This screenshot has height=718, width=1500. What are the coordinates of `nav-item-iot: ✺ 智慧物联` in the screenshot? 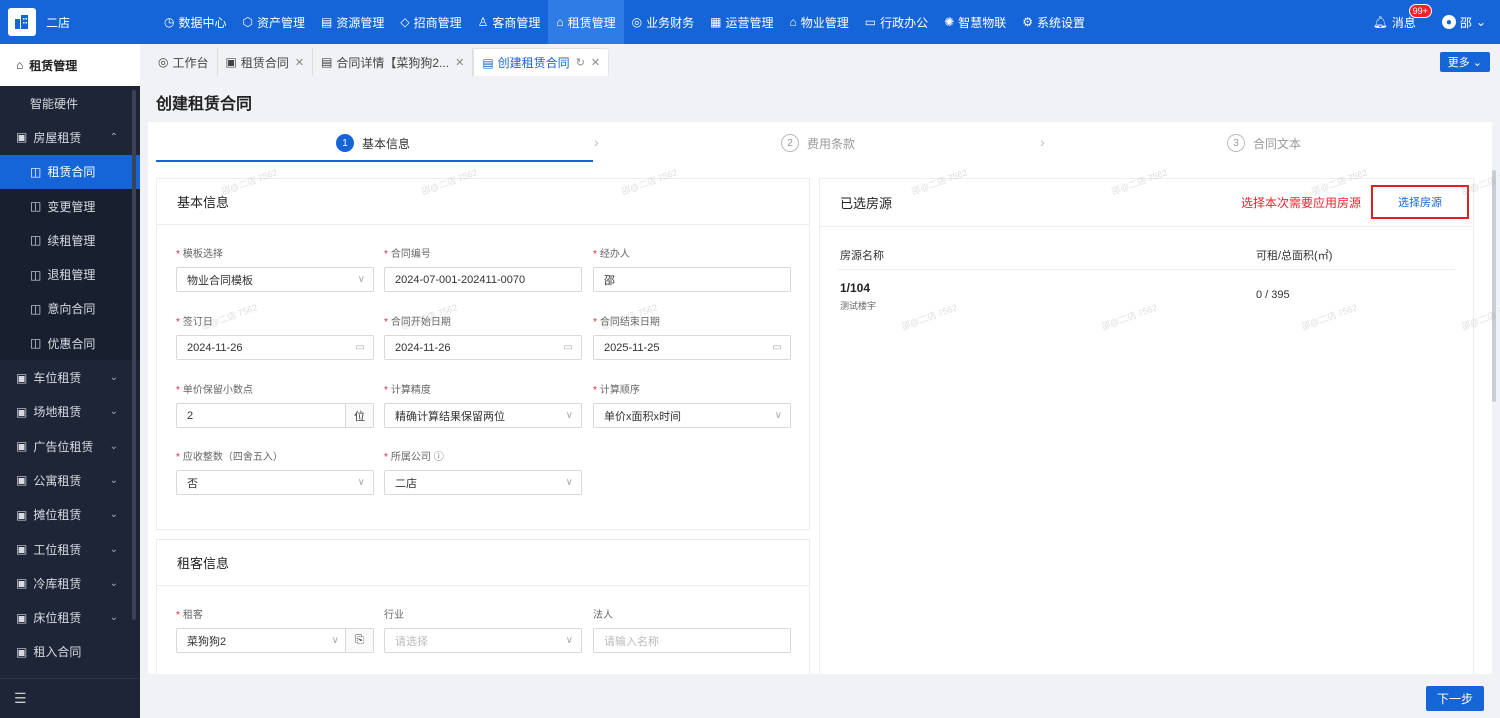 It's located at (975, 22).